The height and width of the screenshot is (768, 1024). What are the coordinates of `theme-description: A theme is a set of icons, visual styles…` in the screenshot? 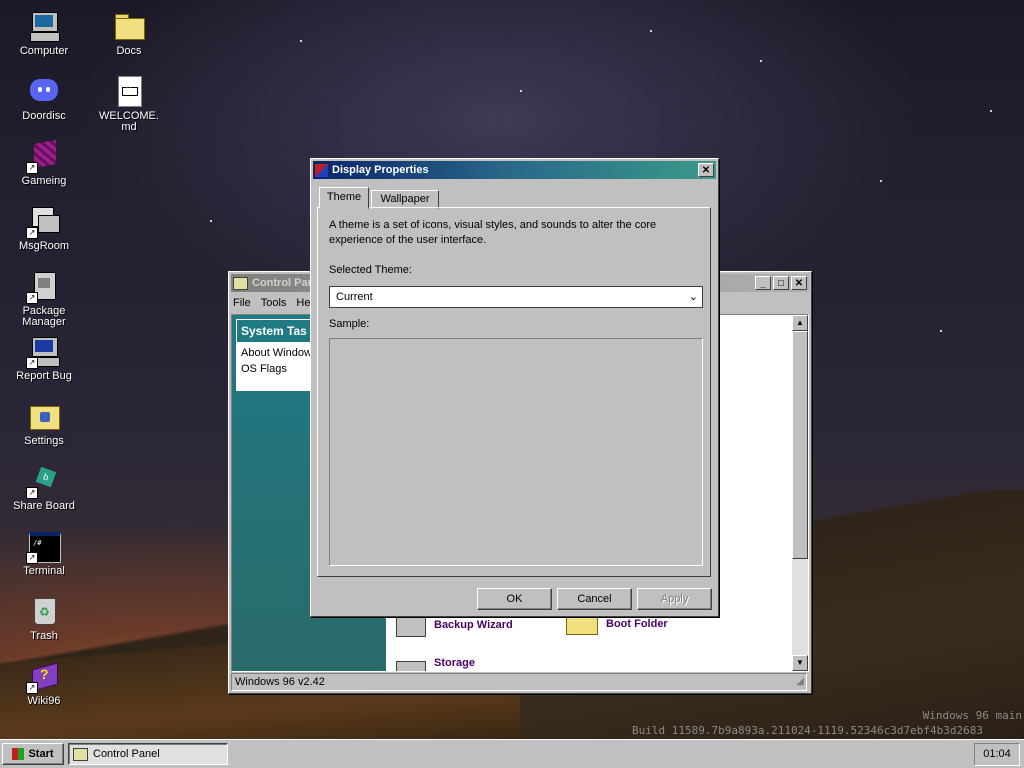 It's located at (493, 232).